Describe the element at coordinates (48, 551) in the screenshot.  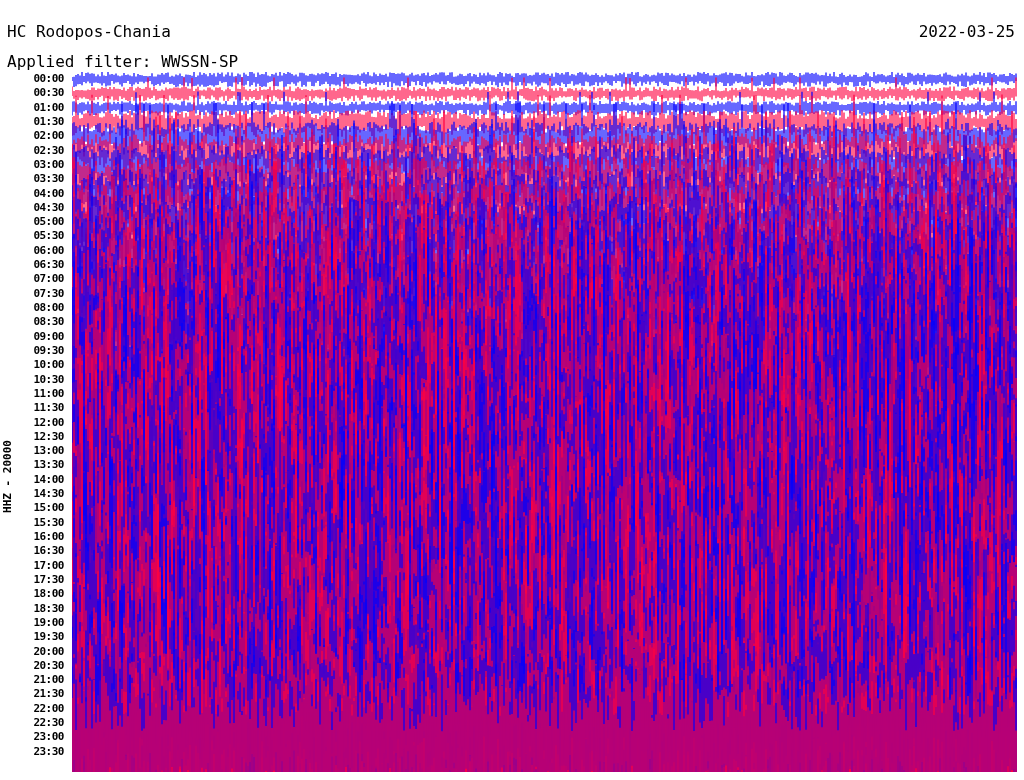
I see `time-label: 16:30` at that location.